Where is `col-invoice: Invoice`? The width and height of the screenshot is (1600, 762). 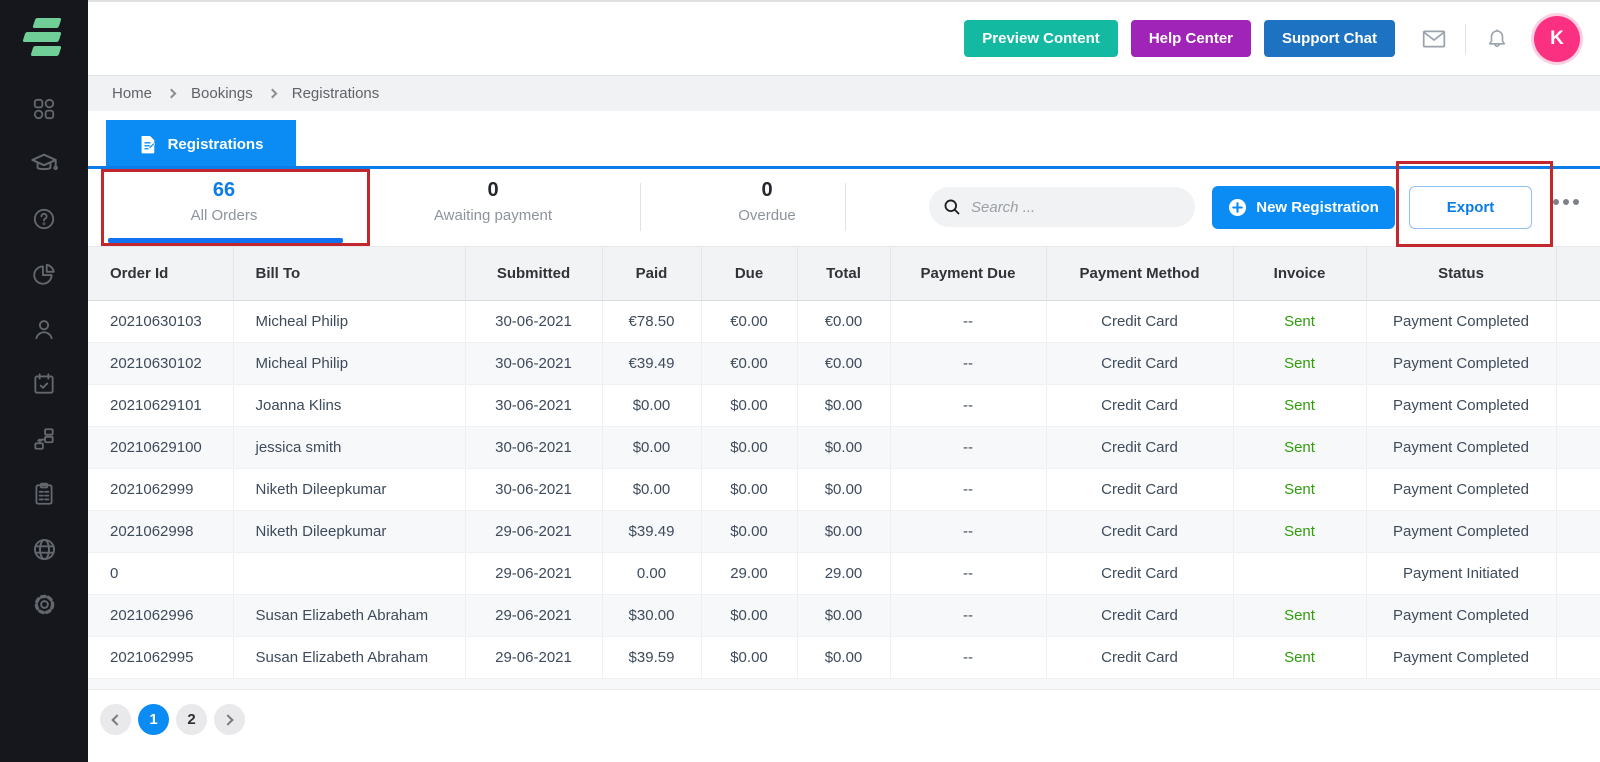 col-invoice: Invoice is located at coordinates (1300, 273).